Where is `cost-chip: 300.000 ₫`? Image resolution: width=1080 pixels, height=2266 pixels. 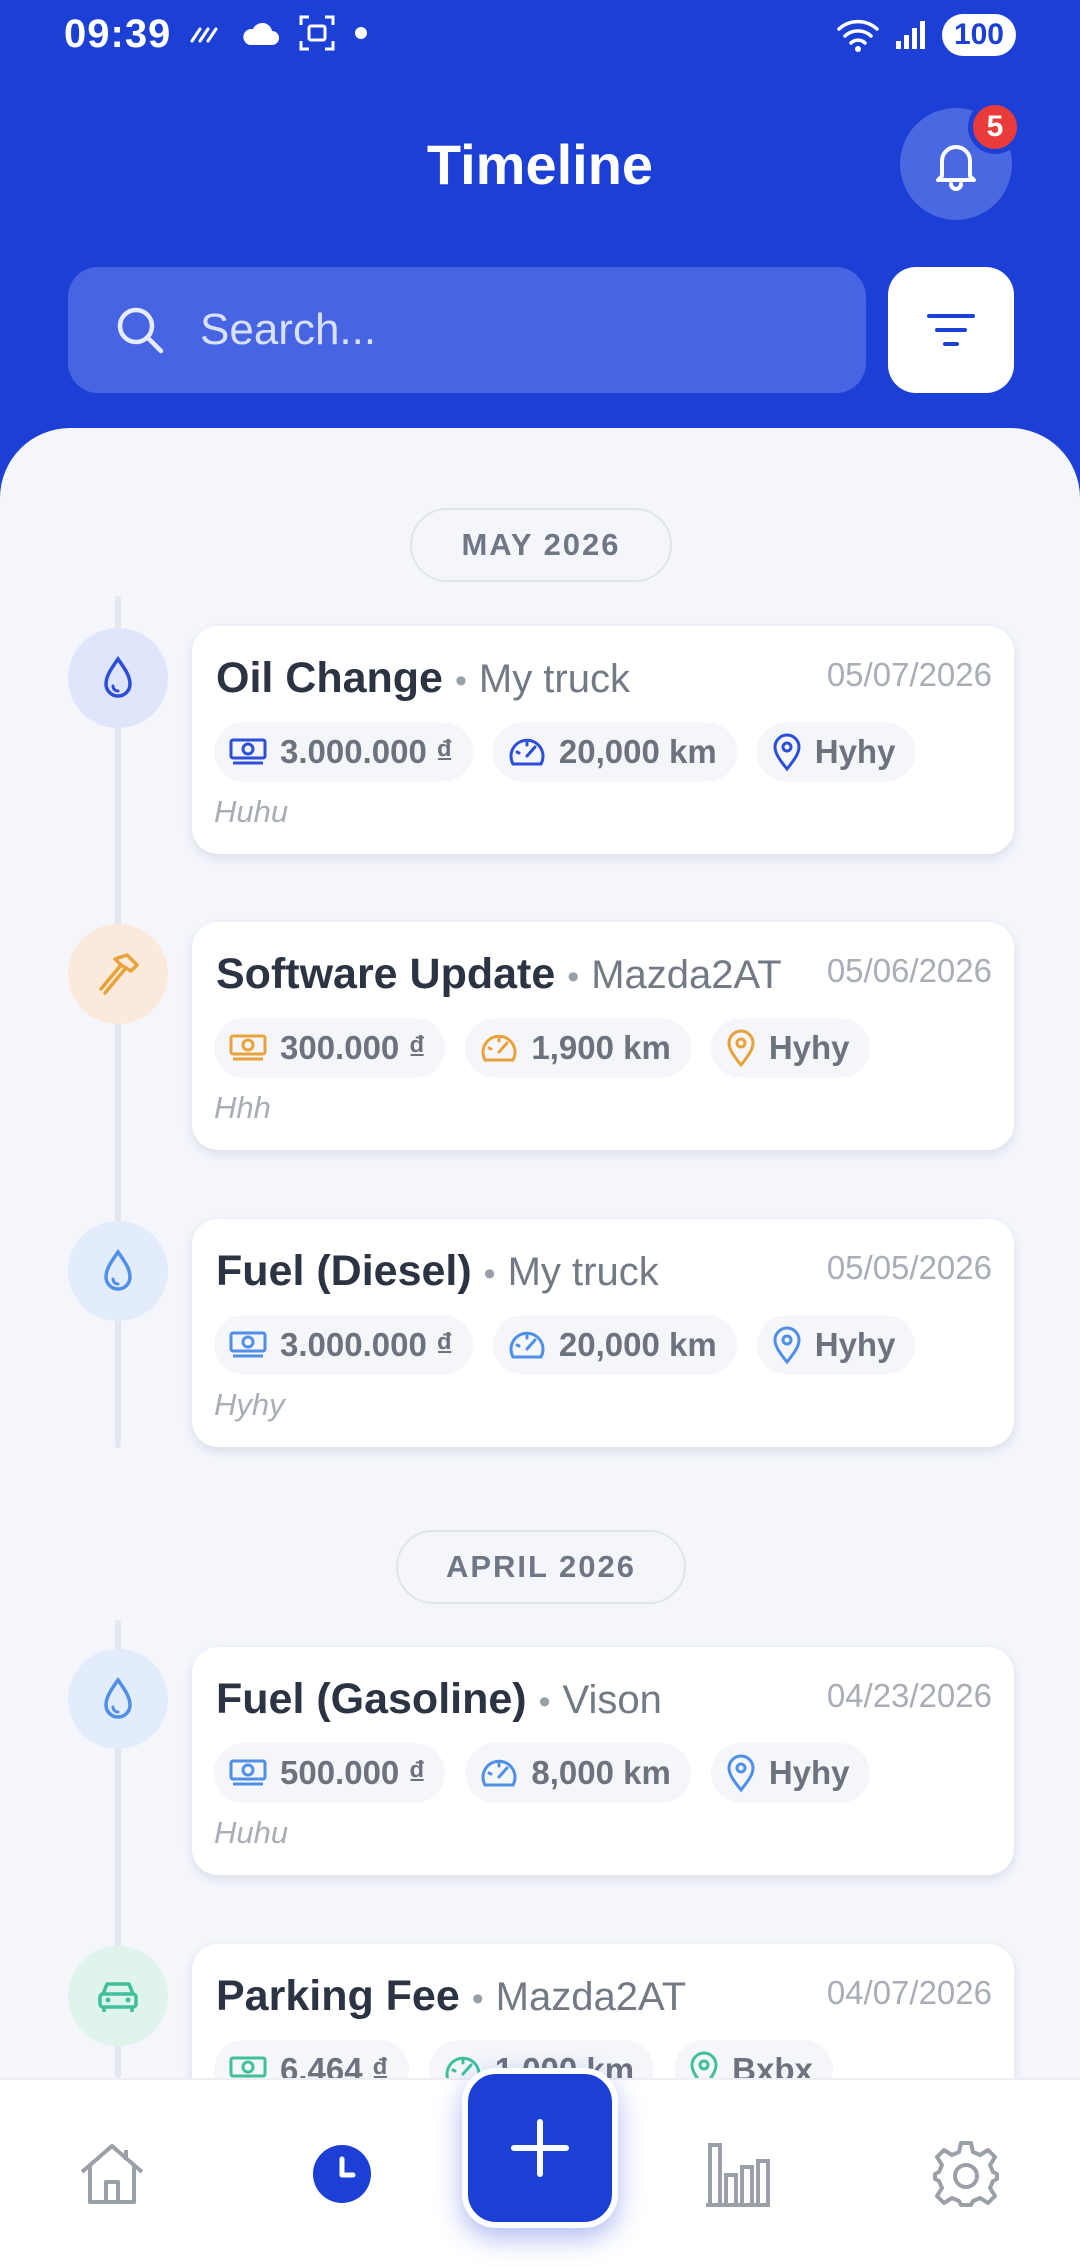
cost-chip: 300.000 ₫ is located at coordinates (330, 1048).